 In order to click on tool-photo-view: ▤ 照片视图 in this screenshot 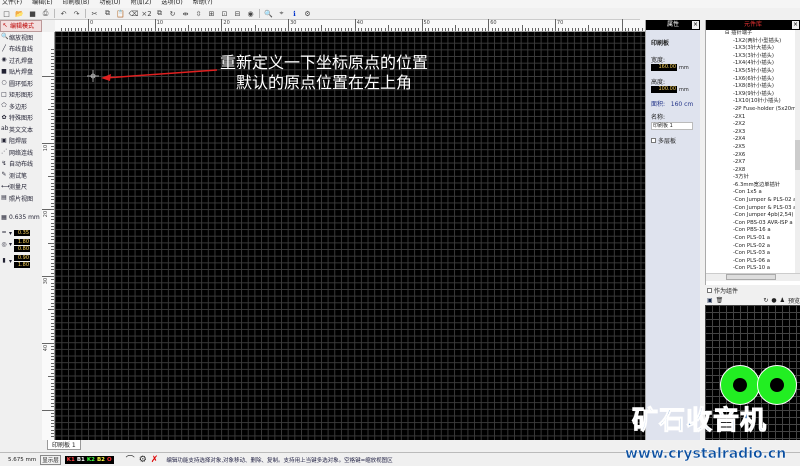, I will do `click(21, 199)`.